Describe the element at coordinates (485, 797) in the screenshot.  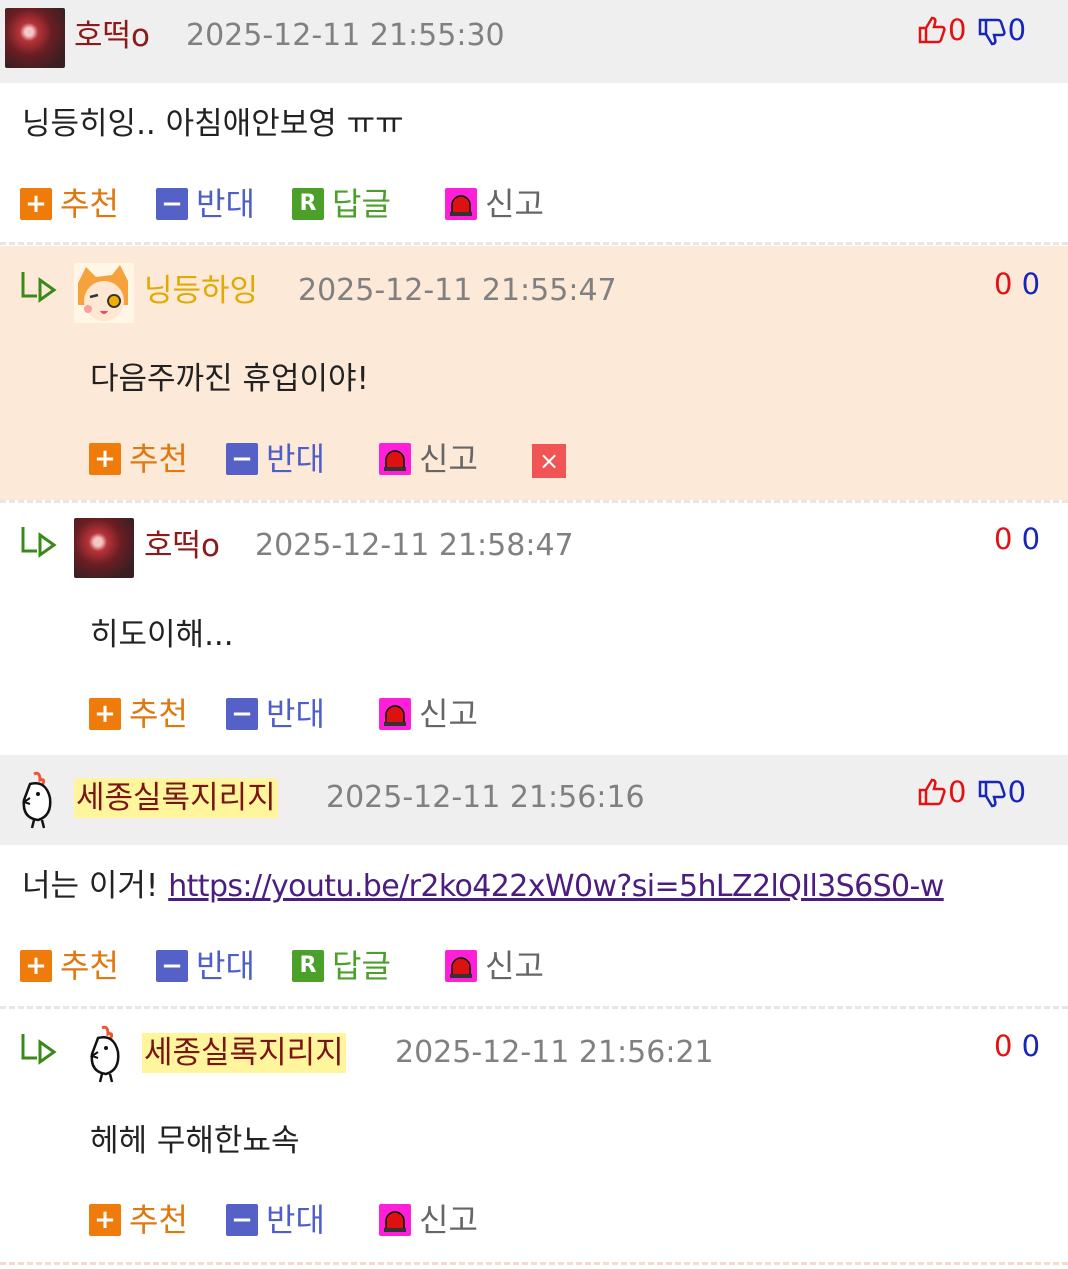
I see `comment-date: 2025-12-11 21:56:16` at that location.